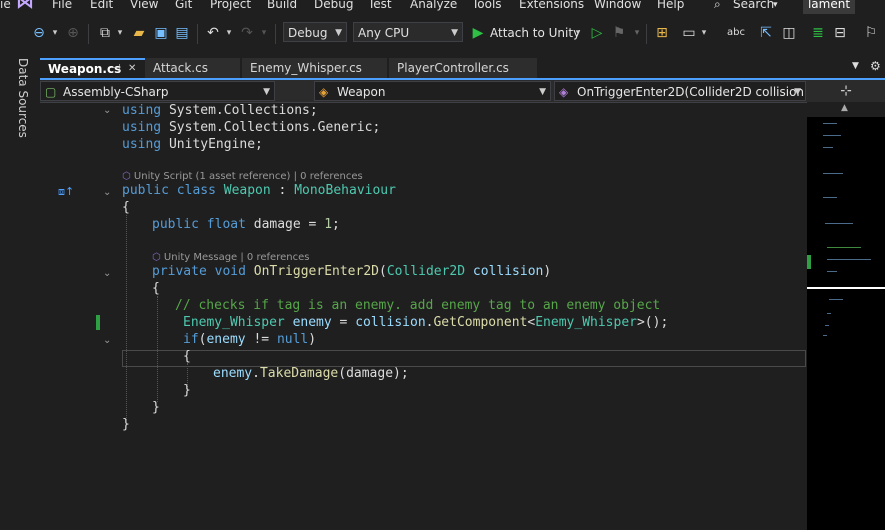 The height and width of the screenshot is (530, 885). What do you see at coordinates (846, 203) in the screenshot?
I see `minimap-viewport` at bounding box center [846, 203].